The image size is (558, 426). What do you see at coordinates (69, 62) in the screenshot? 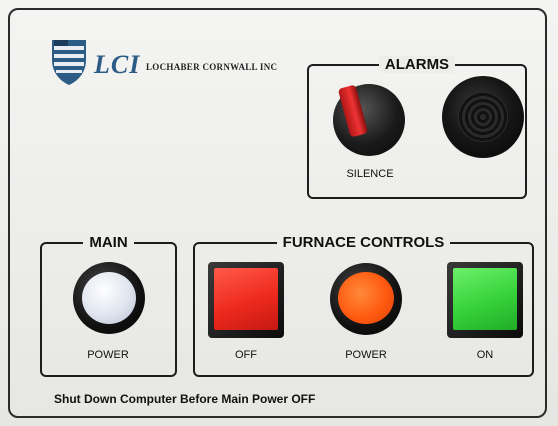
I see `shield-icon` at bounding box center [69, 62].